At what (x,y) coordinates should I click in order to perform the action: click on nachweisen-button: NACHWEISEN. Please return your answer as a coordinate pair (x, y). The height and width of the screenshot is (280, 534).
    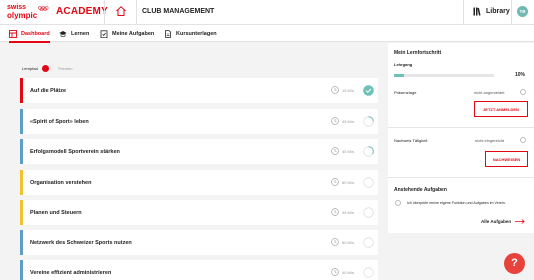
    Looking at the image, I should click on (506, 159).